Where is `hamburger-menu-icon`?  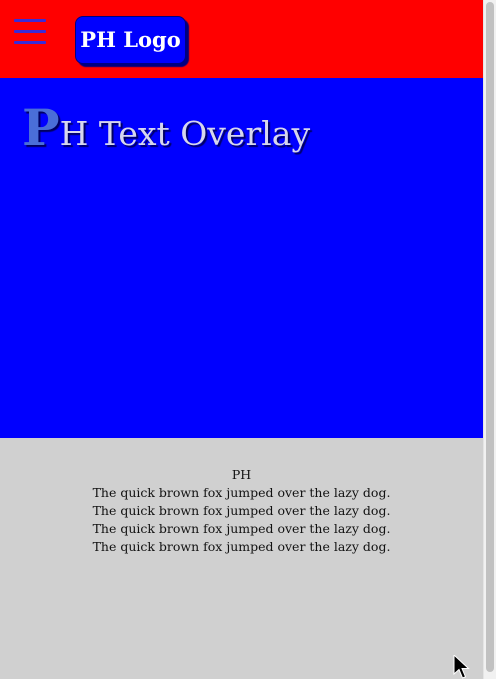
hamburger-menu-icon is located at coordinates (30, 32).